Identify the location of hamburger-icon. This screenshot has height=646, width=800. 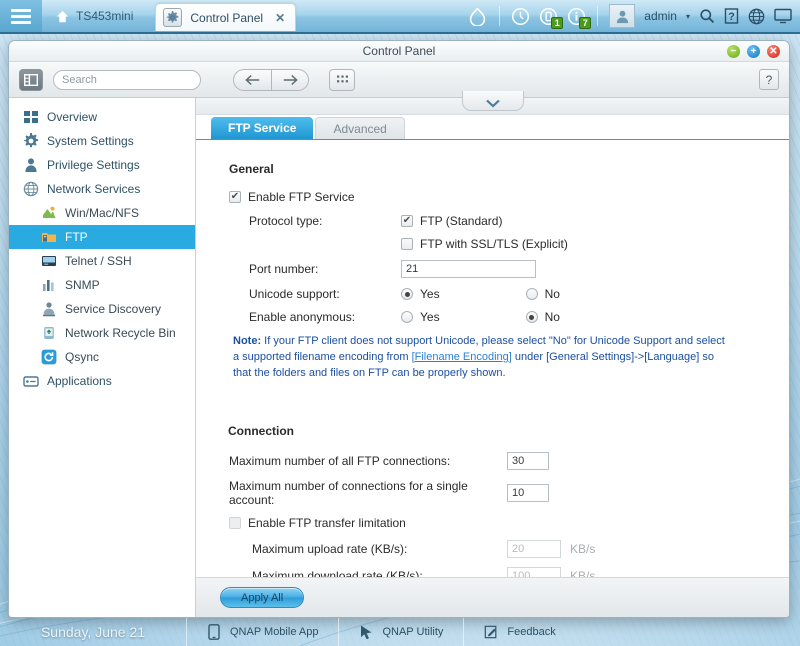
(21, 16).